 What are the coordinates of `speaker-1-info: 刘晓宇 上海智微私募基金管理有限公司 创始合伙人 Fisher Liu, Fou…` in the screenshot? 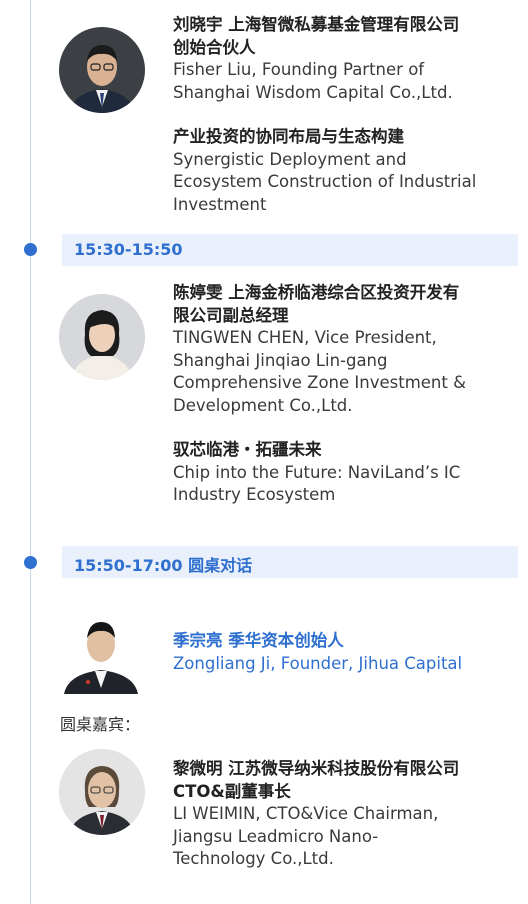 It's located at (348, 59).